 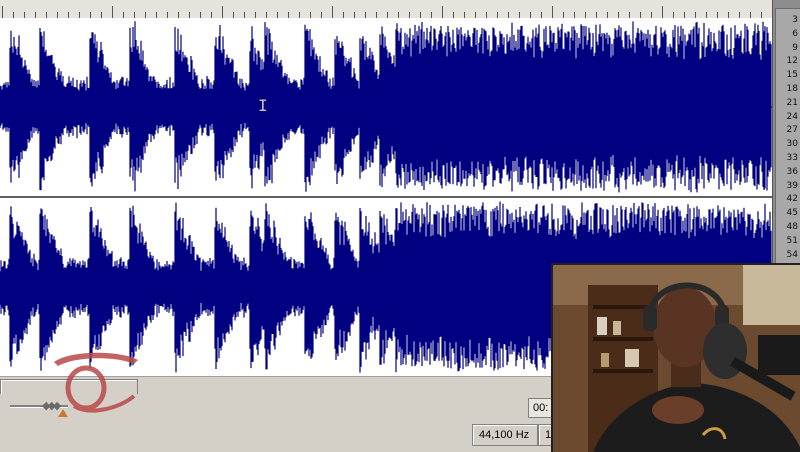 I want to click on level-meter-label: 54, so click(x=792, y=254).